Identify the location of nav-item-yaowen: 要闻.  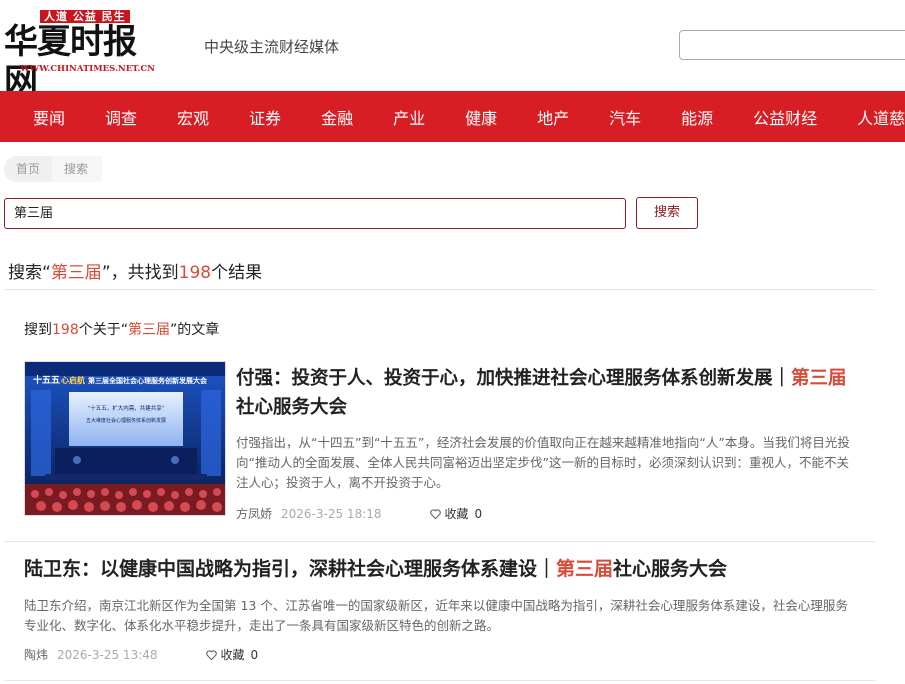
(49, 117).